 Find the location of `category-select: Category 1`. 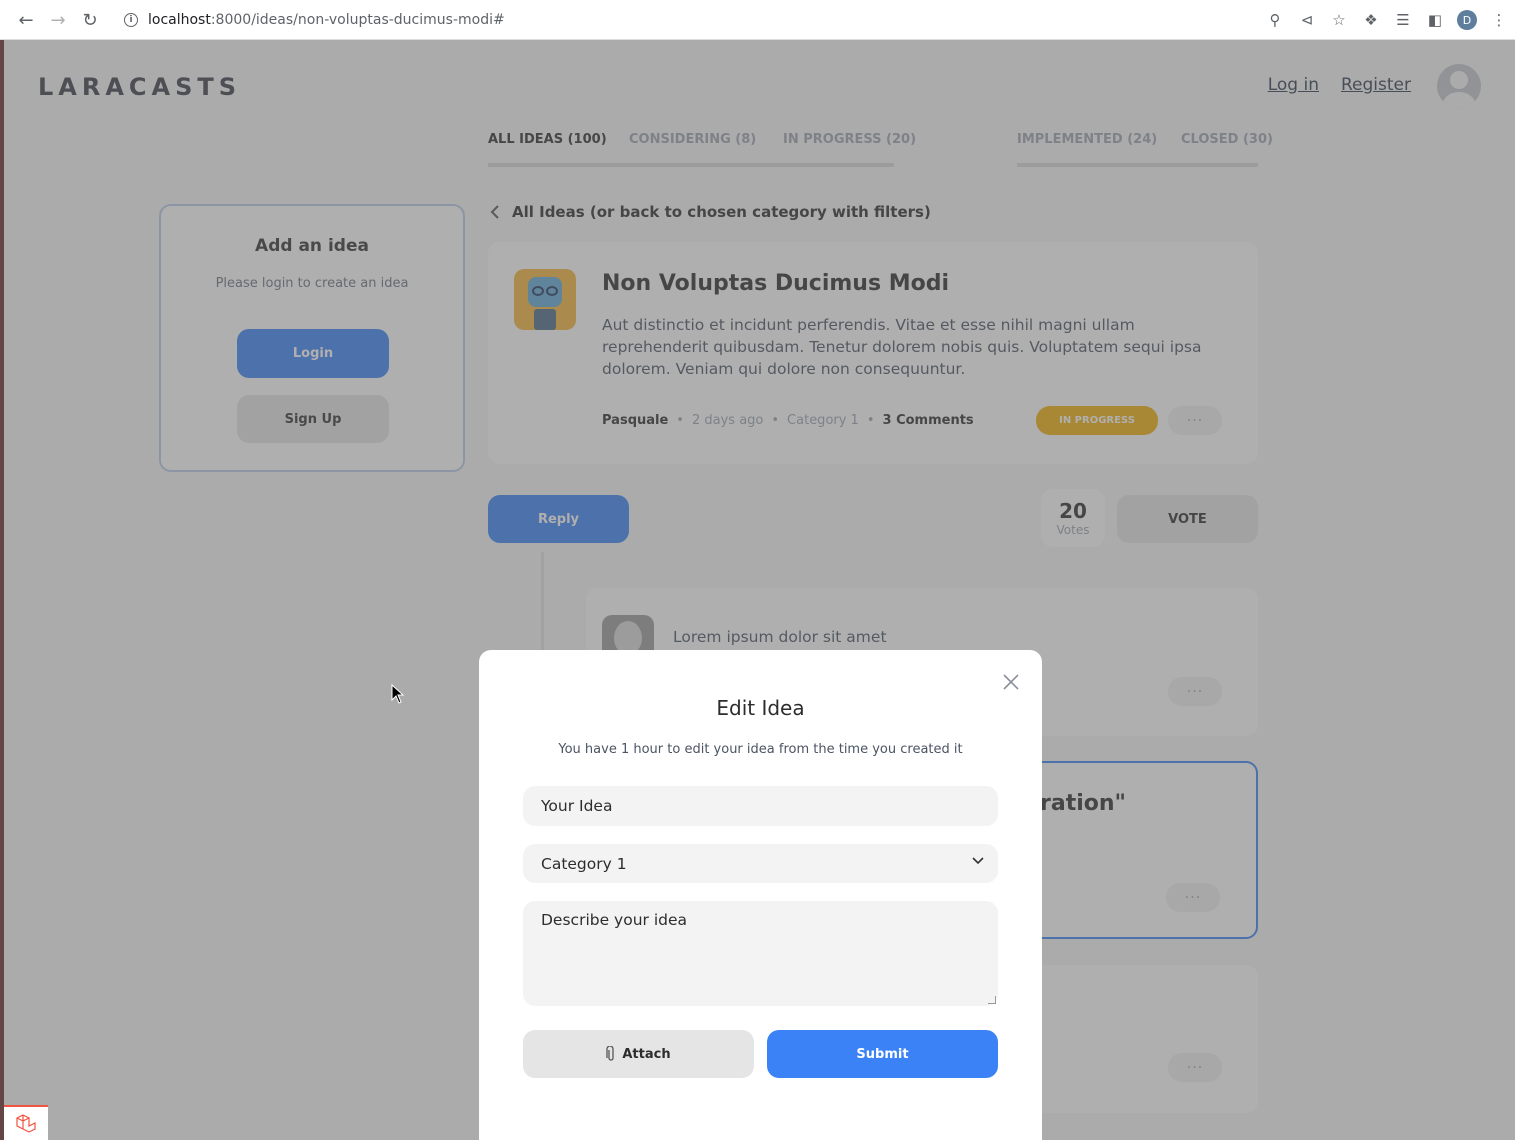

category-select: Category 1 is located at coordinates (760, 863).